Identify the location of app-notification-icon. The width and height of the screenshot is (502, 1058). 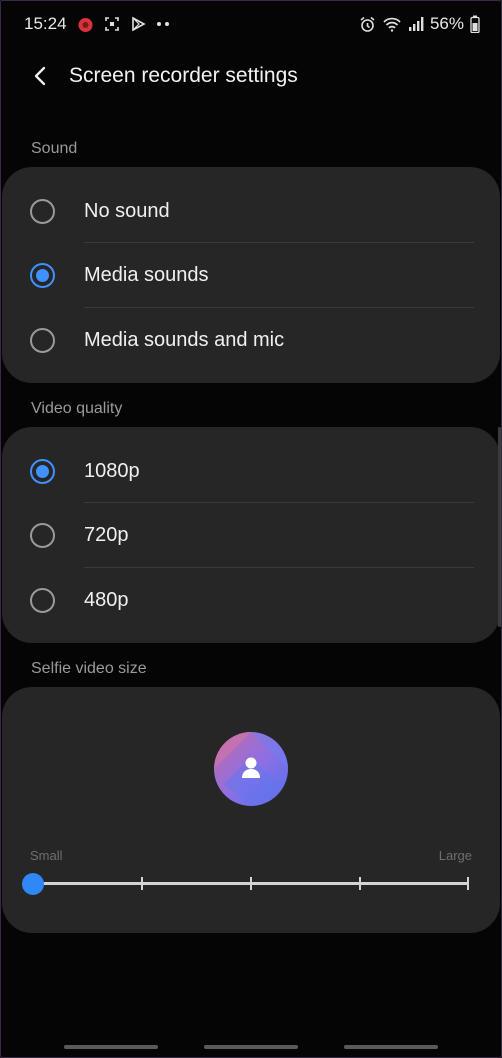
(85, 24).